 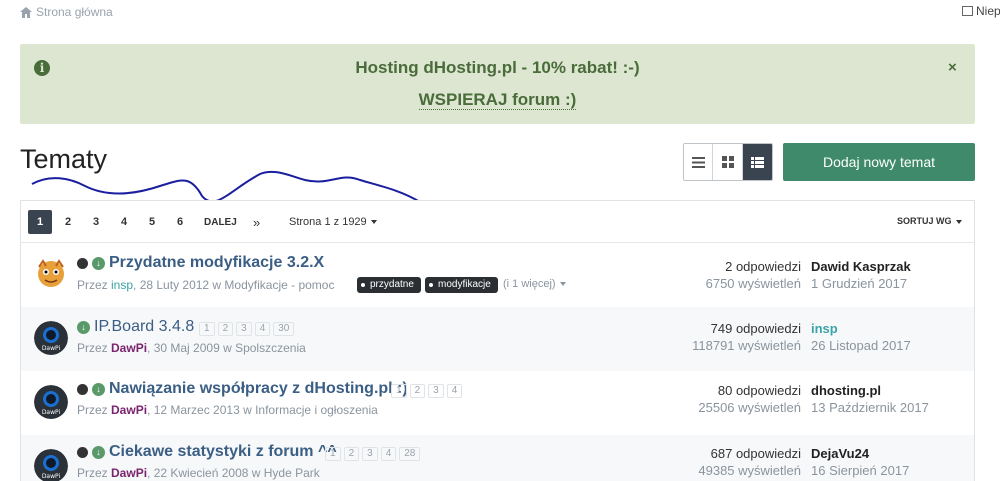 What do you see at coordinates (122, 285) in the screenshot?
I see `author-link: insp` at bounding box center [122, 285].